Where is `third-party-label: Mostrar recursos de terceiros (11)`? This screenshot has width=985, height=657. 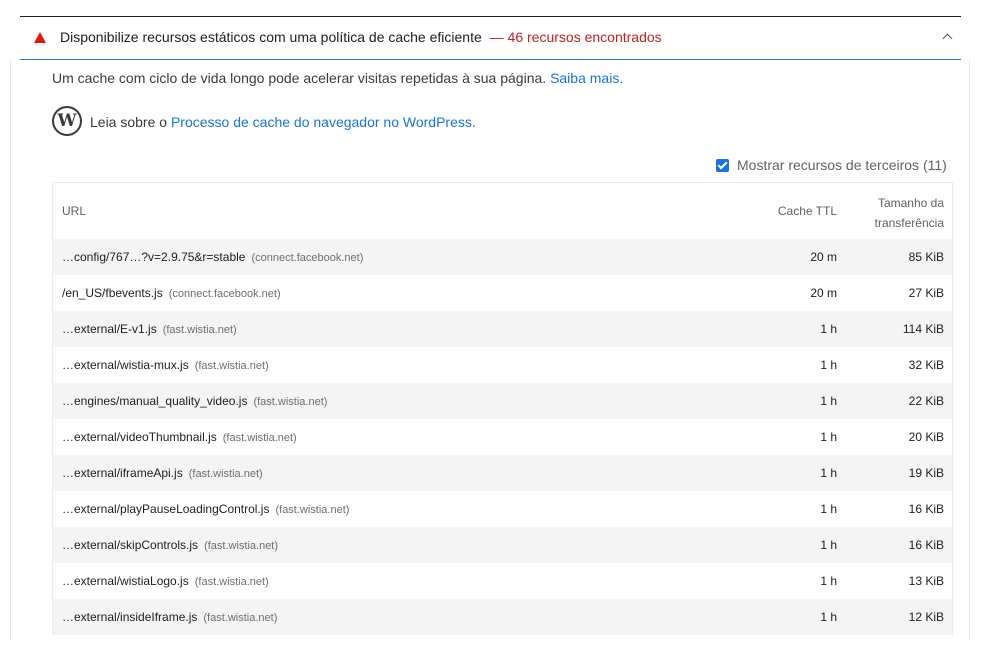
third-party-label: Mostrar recursos de terceiros (11) is located at coordinates (842, 165).